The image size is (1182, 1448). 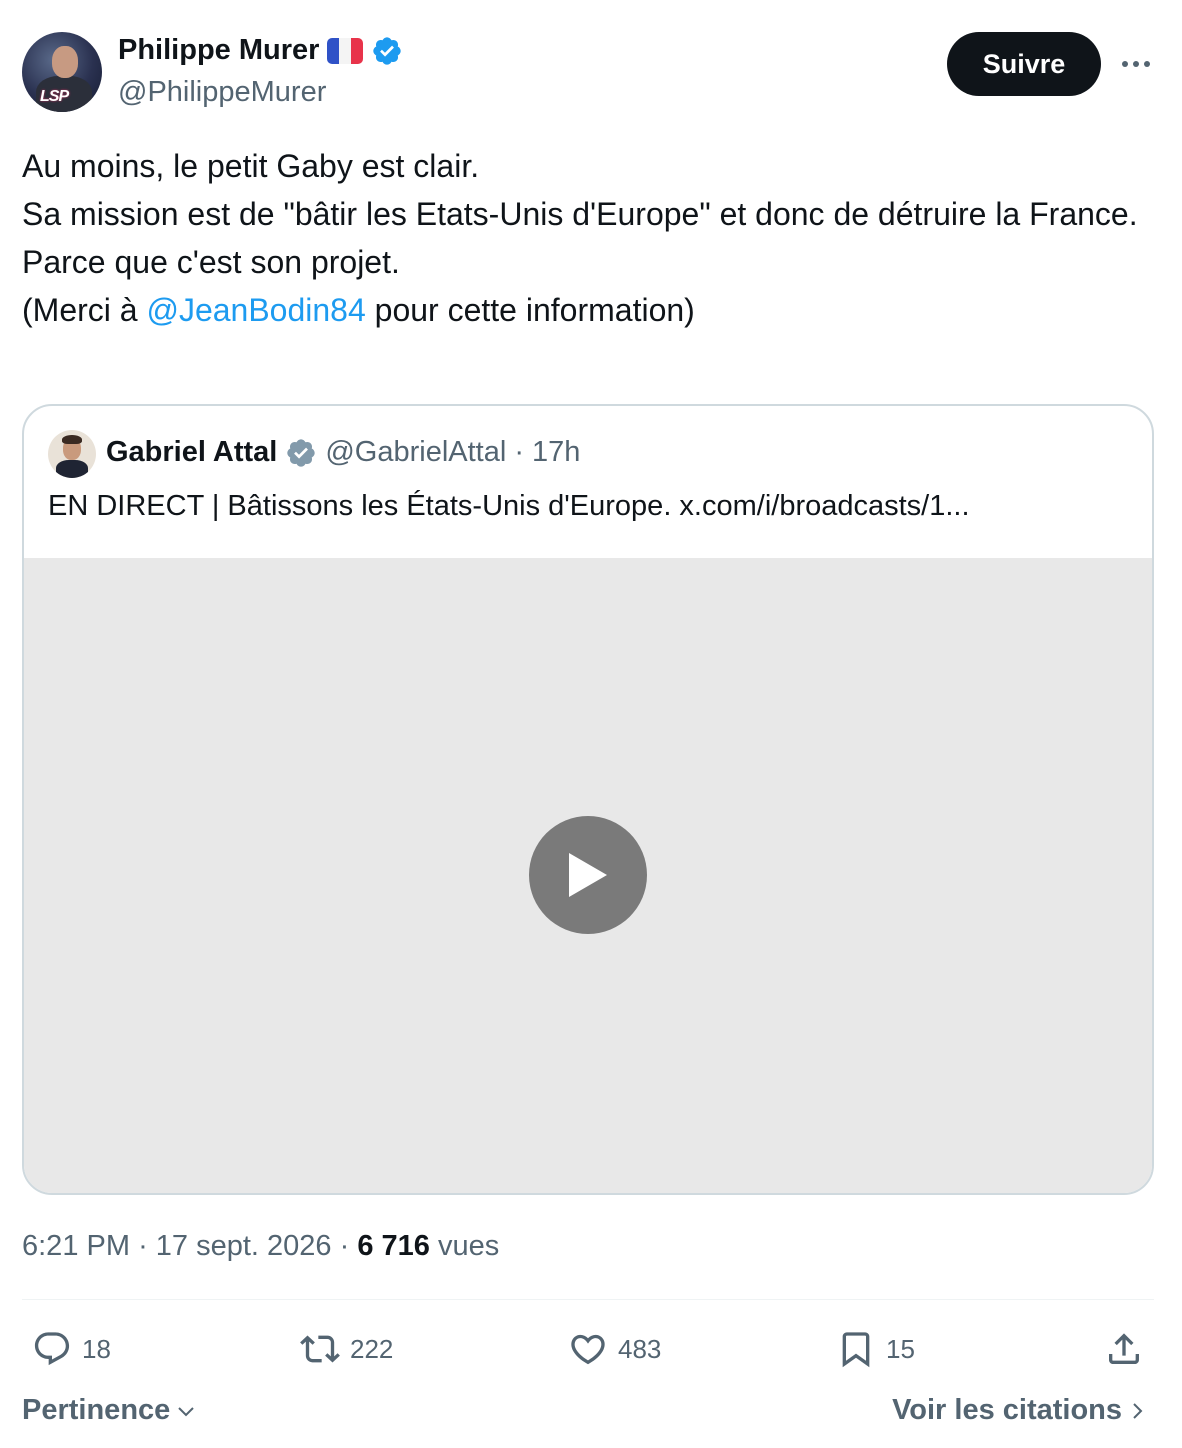 I want to click on view-quotes-label: Voir les citations, so click(x=1007, y=1410).